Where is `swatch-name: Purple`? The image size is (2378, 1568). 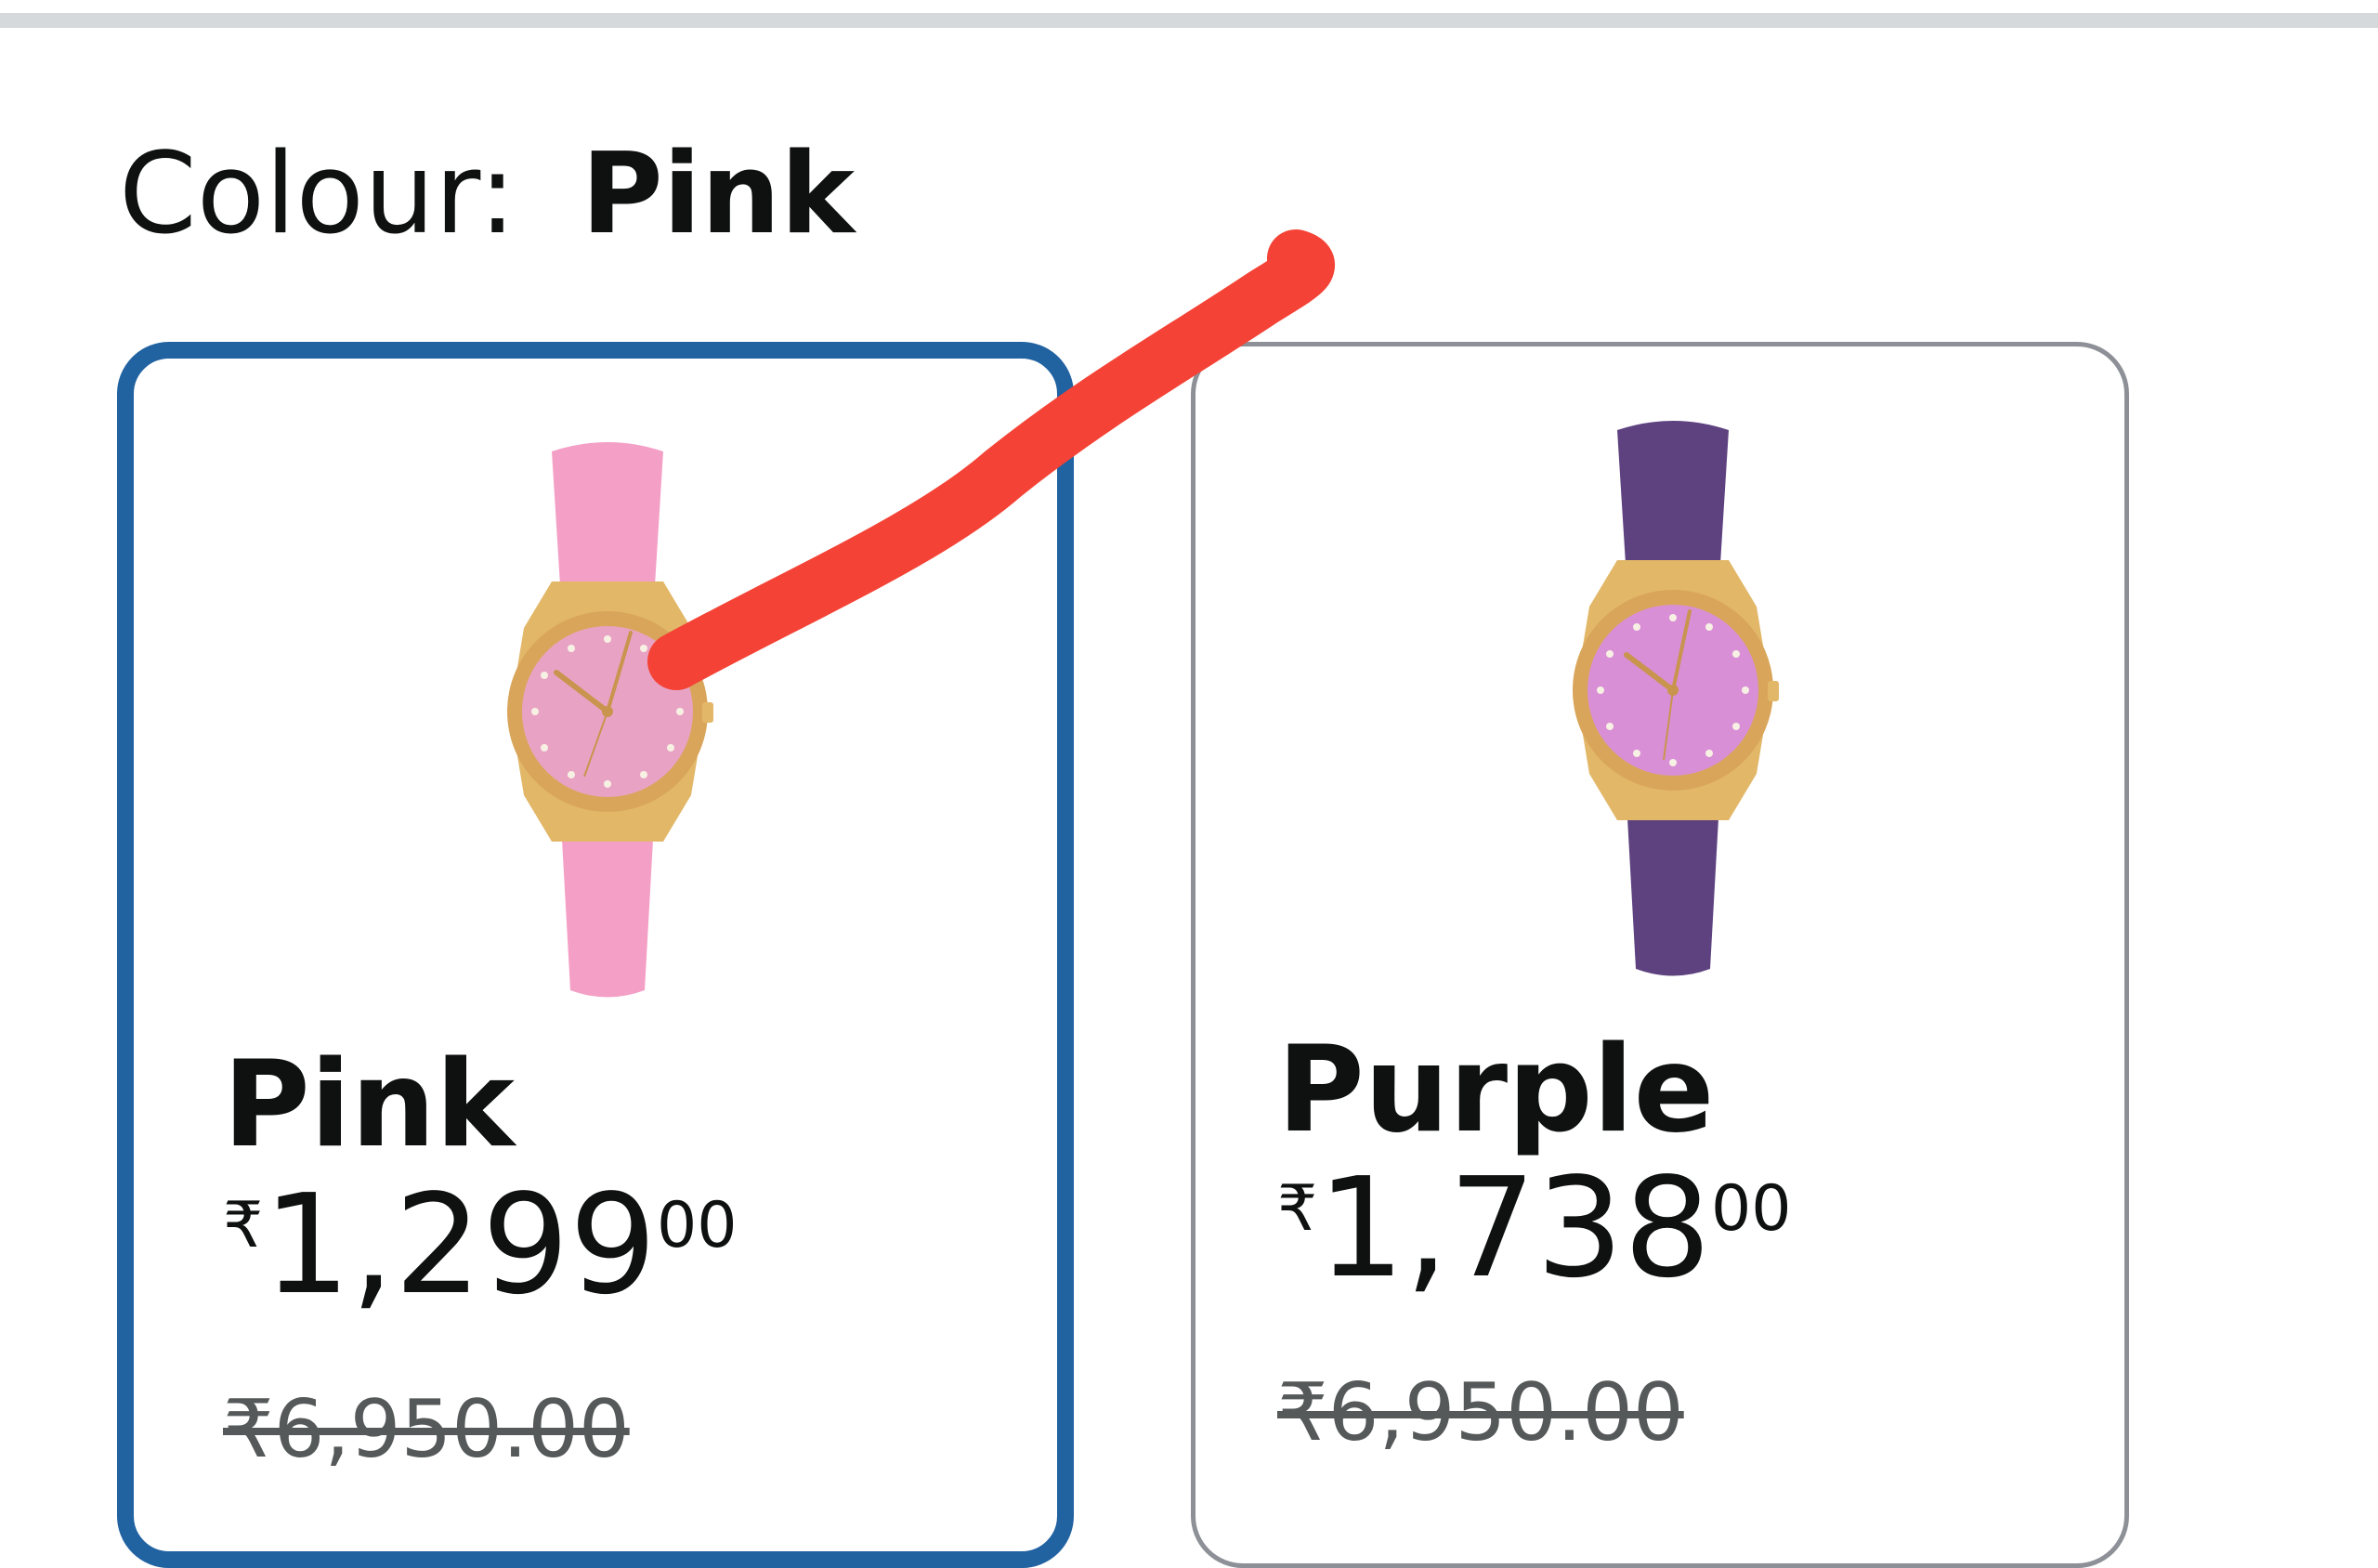 swatch-name: Purple is located at coordinates (1496, 1090).